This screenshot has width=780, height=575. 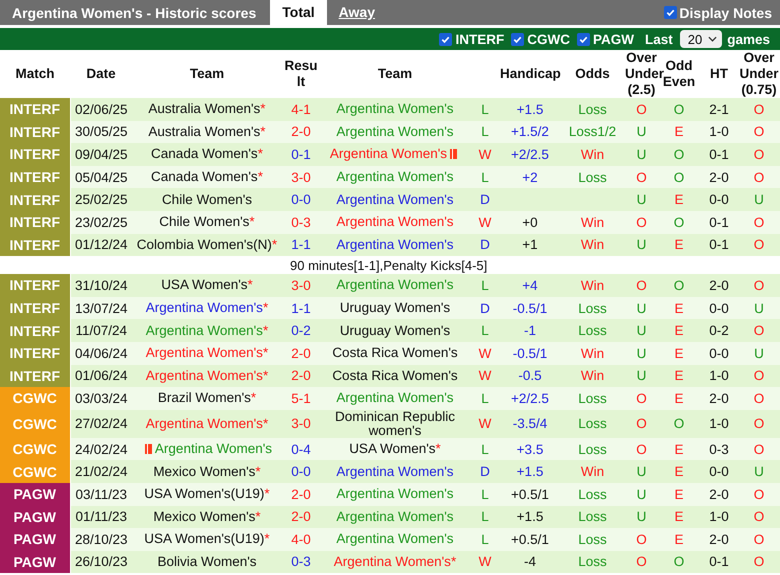 What do you see at coordinates (719, 516) in the screenshot?
I see `half-time-score: 1-0` at bounding box center [719, 516].